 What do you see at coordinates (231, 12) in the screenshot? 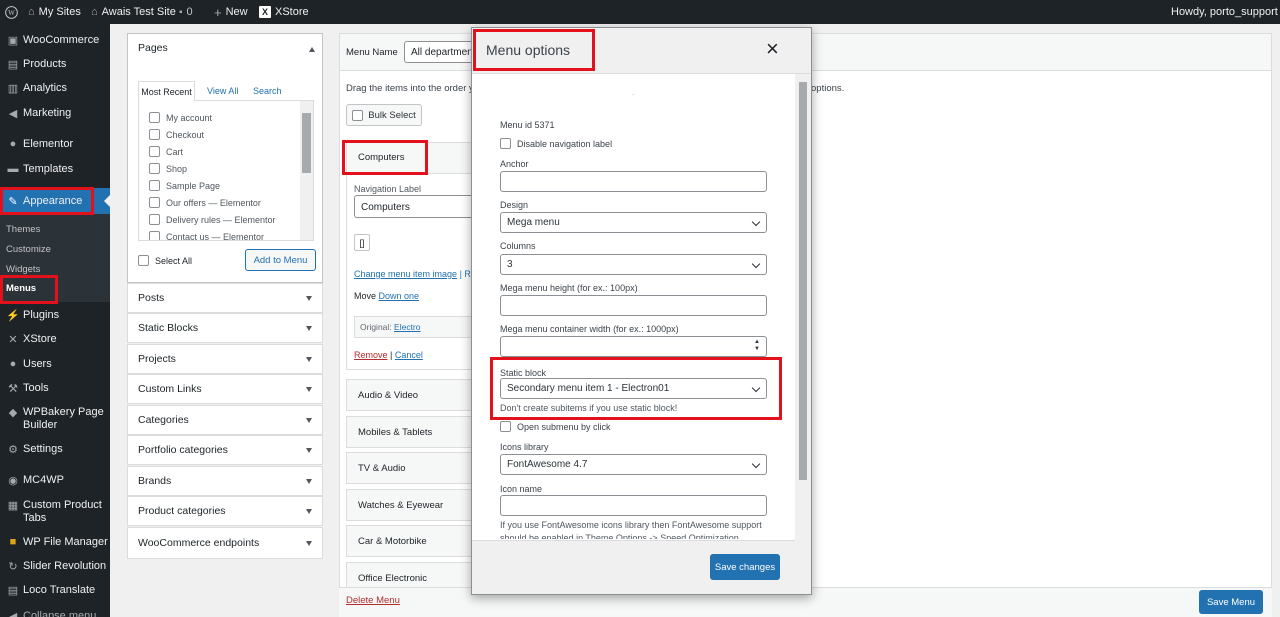
I see `new-content-link: + New` at bounding box center [231, 12].